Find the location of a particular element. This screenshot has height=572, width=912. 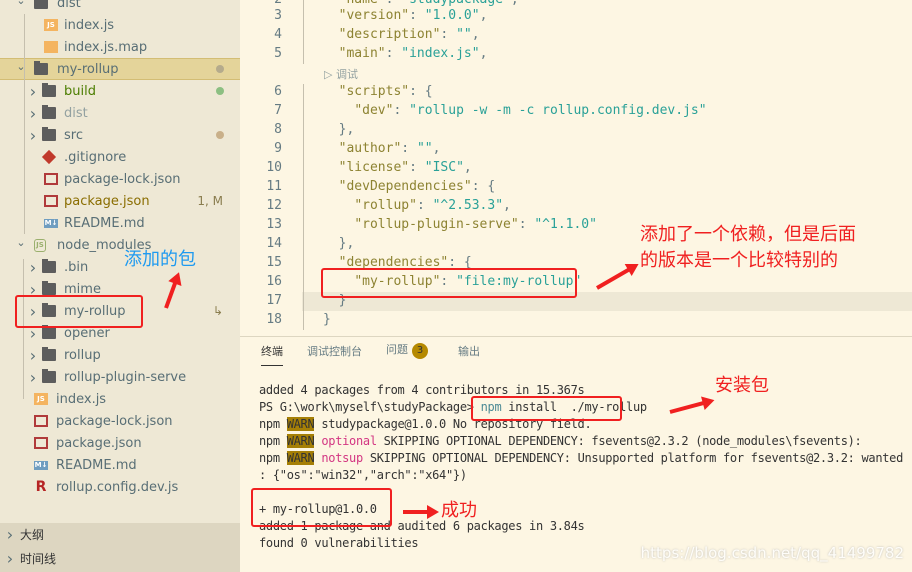

tree-item-label: dist is located at coordinates (69, 5).